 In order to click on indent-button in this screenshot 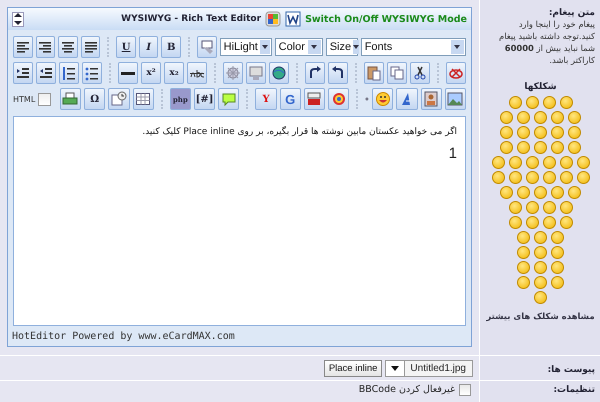, I will do `click(23, 73)`.